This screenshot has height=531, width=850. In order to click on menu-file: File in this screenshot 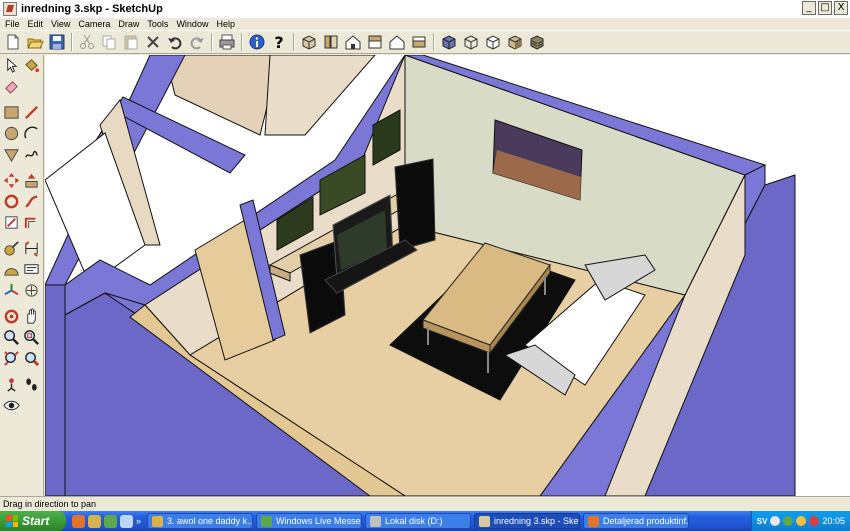, I will do `click(13, 24)`.